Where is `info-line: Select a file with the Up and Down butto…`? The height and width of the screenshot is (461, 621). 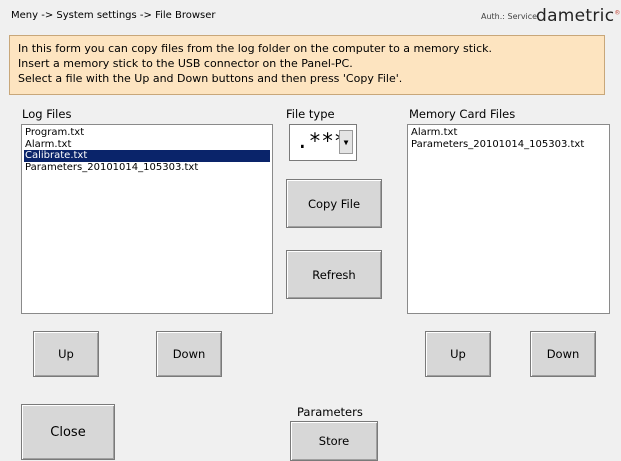 info-line: Select a file with the Up and Down butto… is located at coordinates (210, 78).